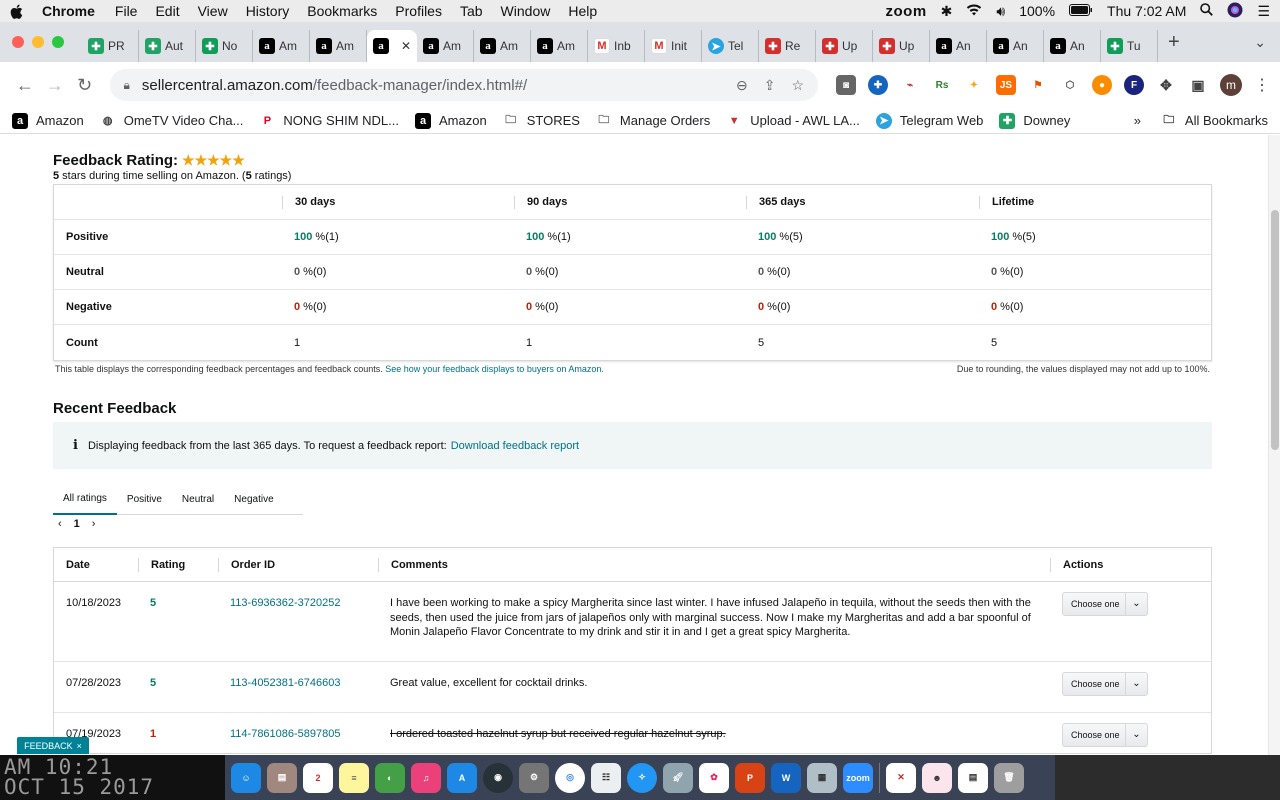  What do you see at coordinates (1137, 120) in the screenshot?
I see `more-bookmarks-button: »` at bounding box center [1137, 120].